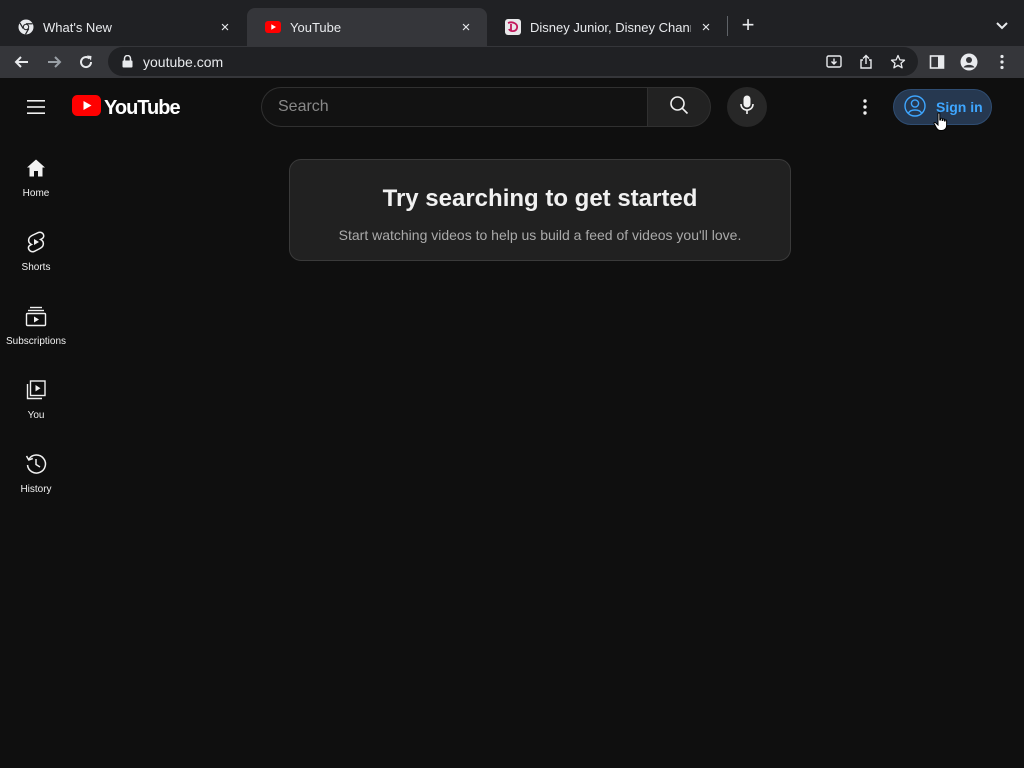 This screenshot has height=768, width=1024. What do you see at coordinates (26, 27) in the screenshot?
I see `chrome-icon` at bounding box center [26, 27].